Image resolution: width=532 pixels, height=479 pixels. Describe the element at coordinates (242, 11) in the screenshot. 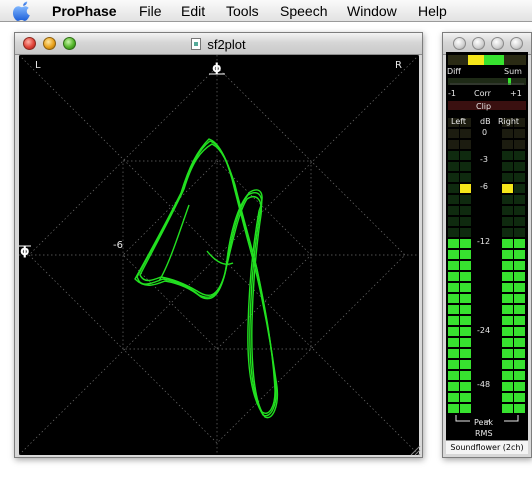

I see `menu-tools: Tools` at that location.